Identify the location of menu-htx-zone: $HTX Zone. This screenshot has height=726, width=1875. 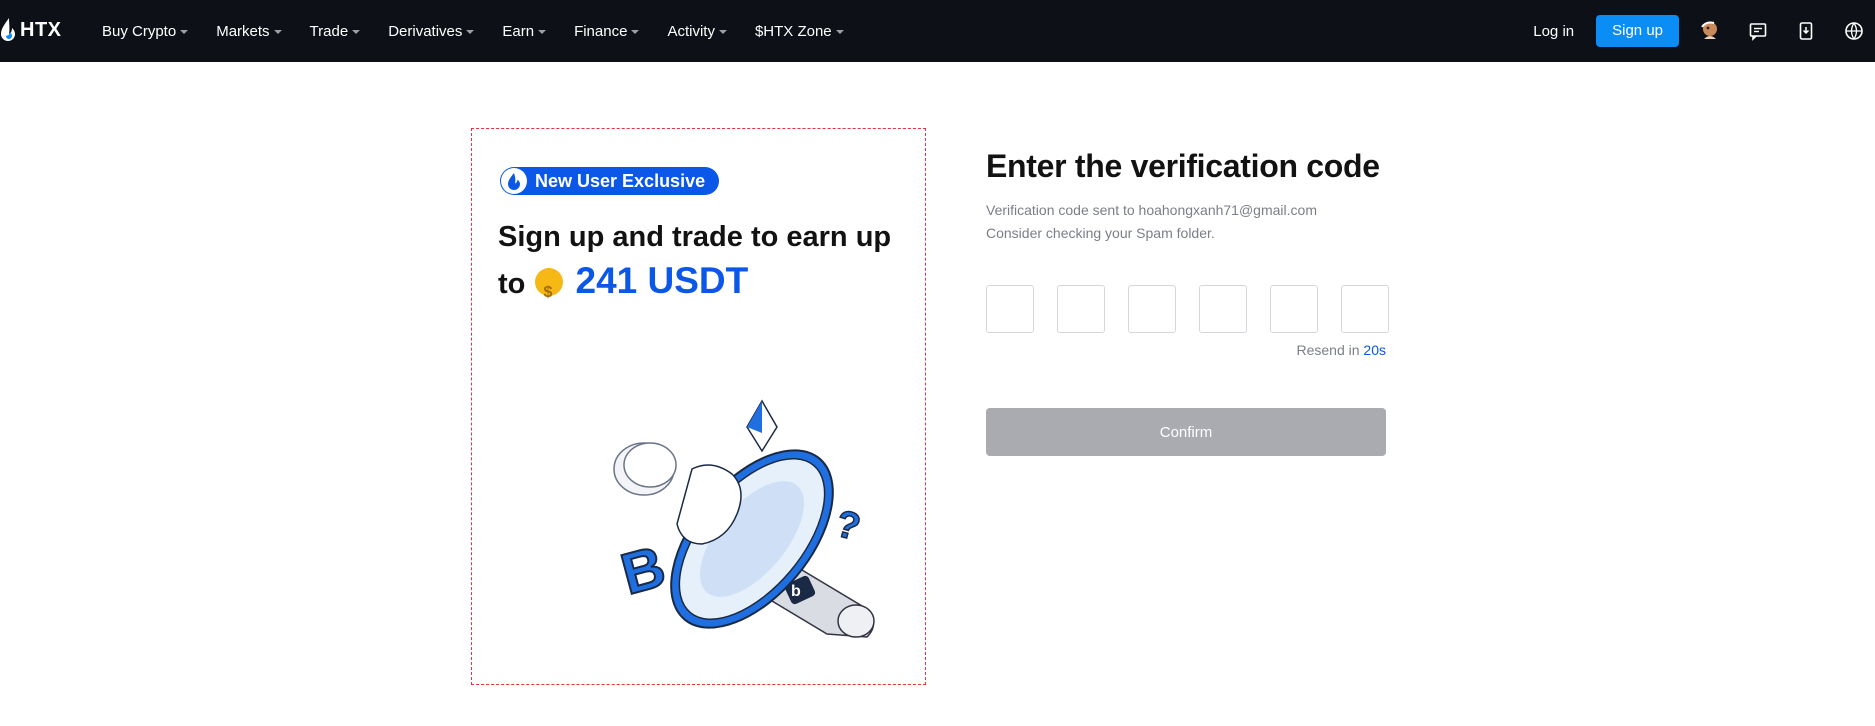
(799, 31).